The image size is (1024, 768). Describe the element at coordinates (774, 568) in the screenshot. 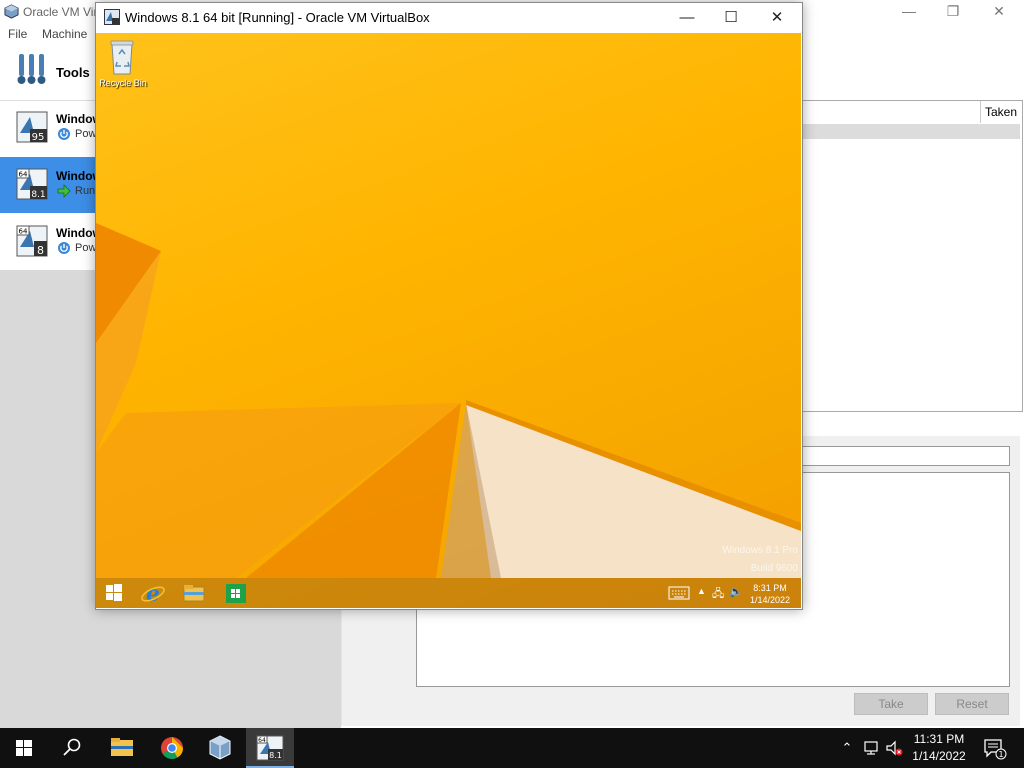

I see `guest-build-watermark: Build 9600` at that location.